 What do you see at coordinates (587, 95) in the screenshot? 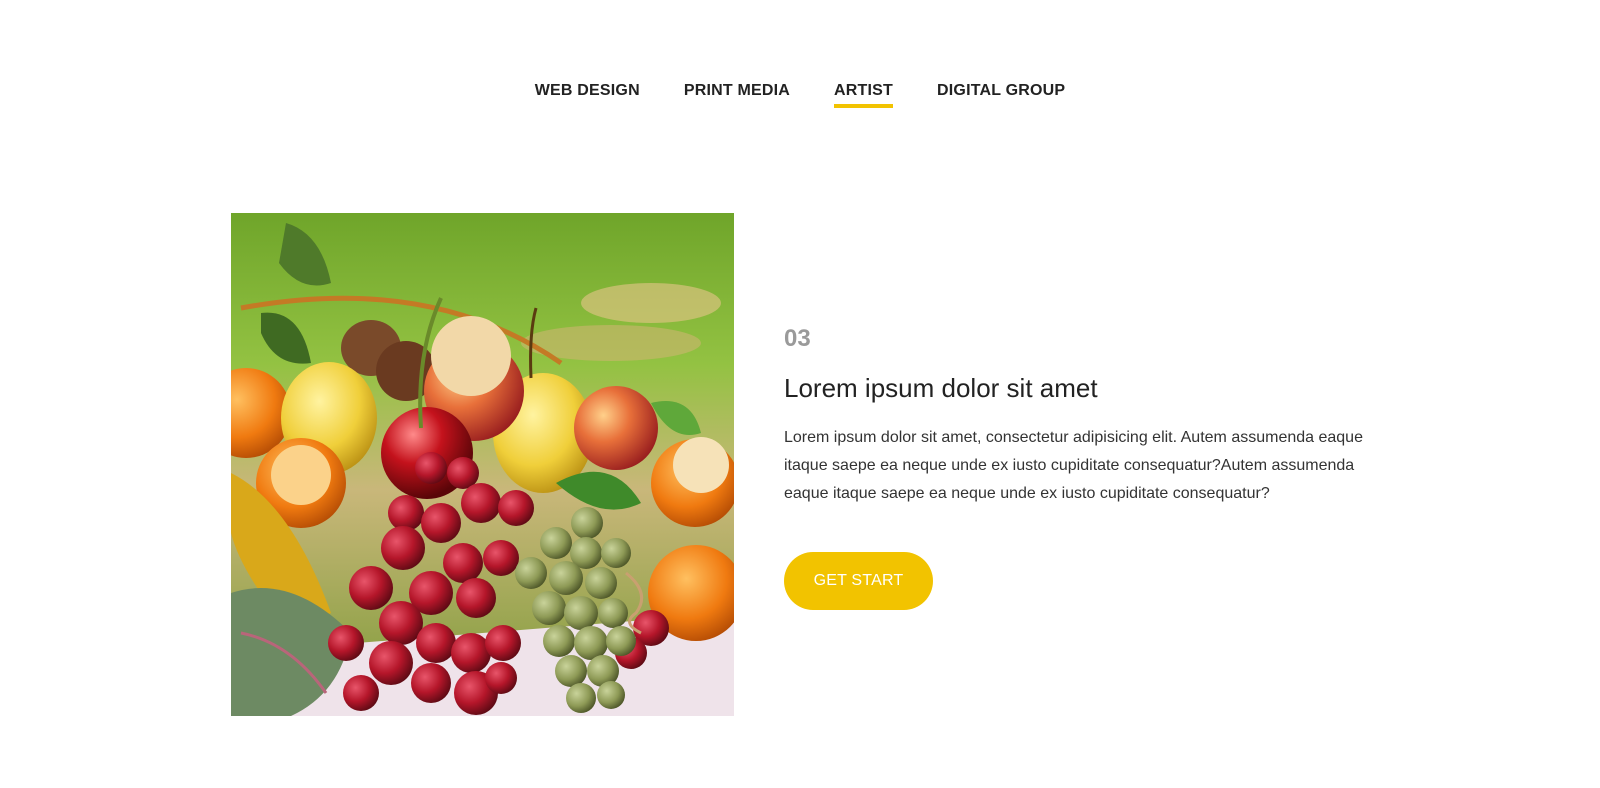
I see `tab-web-design: WEB DESIGN` at bounding box center [587, 95].